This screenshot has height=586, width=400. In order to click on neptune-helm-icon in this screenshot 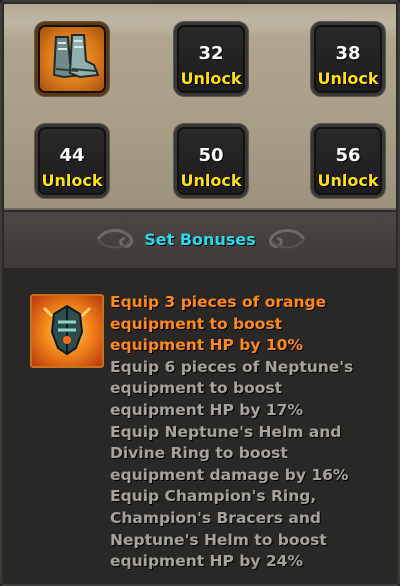, I will do `click(67, 330)`.